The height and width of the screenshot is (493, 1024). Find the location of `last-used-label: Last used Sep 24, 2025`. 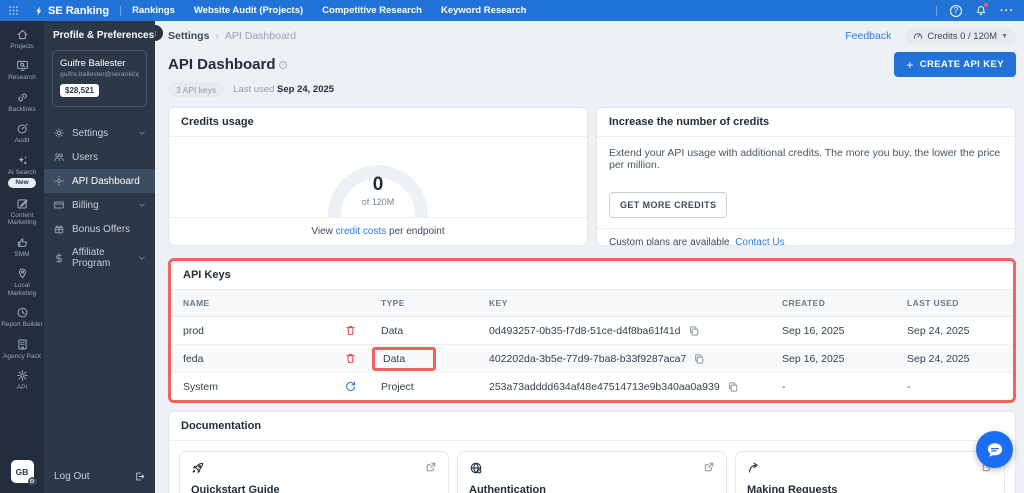

last-used-label: Last used Sep 24, 2025 is located at coordinates (284, 89).